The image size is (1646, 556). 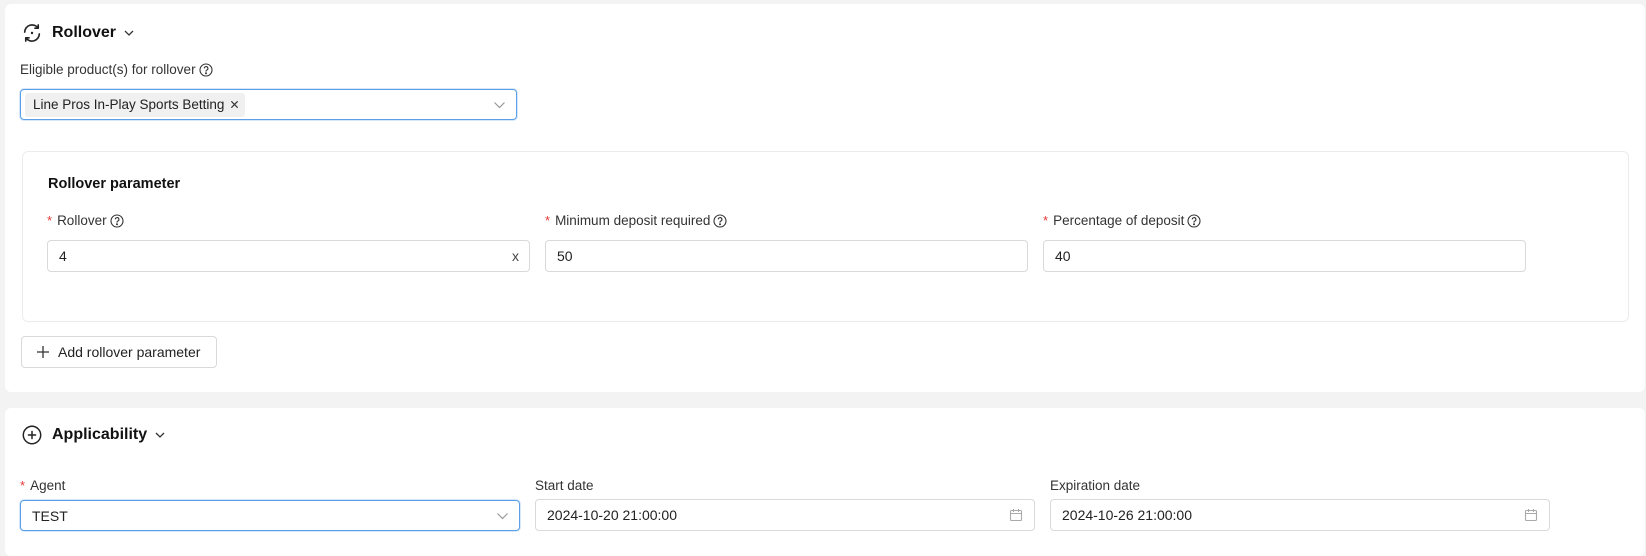 I want to click on expiration-date-picker: 2024-10-26 21:00:00, so click(x=1300, y=515).